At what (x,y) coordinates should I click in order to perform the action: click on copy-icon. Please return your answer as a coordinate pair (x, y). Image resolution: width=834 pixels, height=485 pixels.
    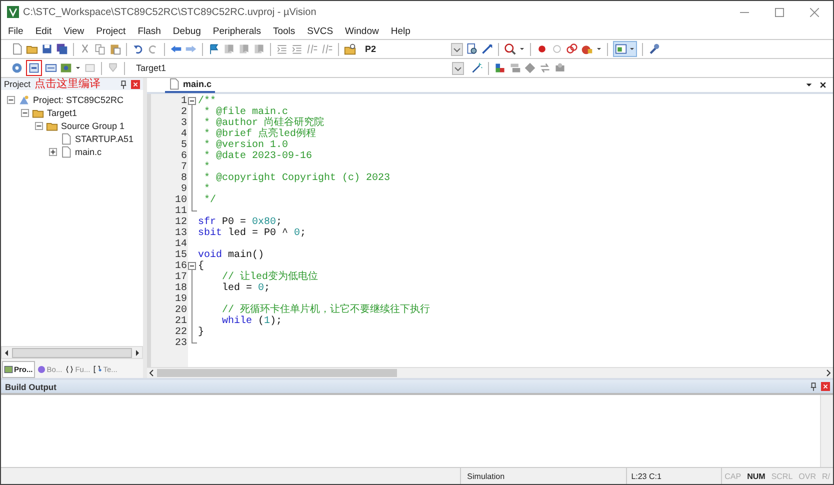
    Looking at the image, I should click on (100, 49).